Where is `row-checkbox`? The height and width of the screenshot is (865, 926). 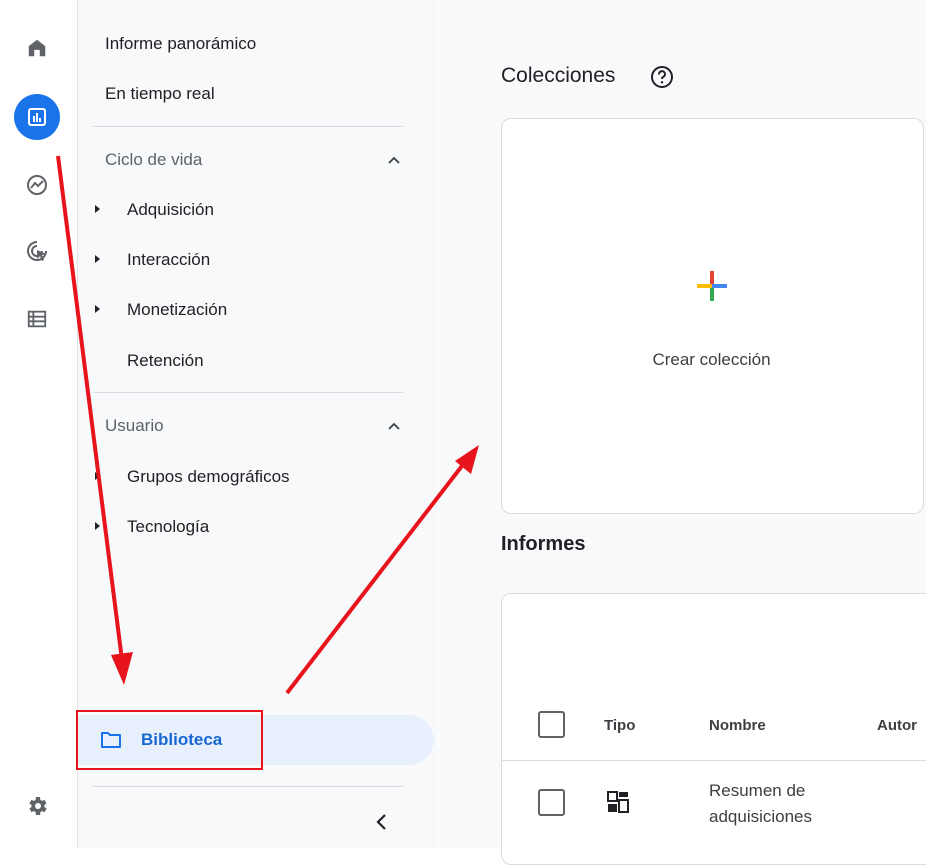
row-checkbox is located at coordinates (551, 802).